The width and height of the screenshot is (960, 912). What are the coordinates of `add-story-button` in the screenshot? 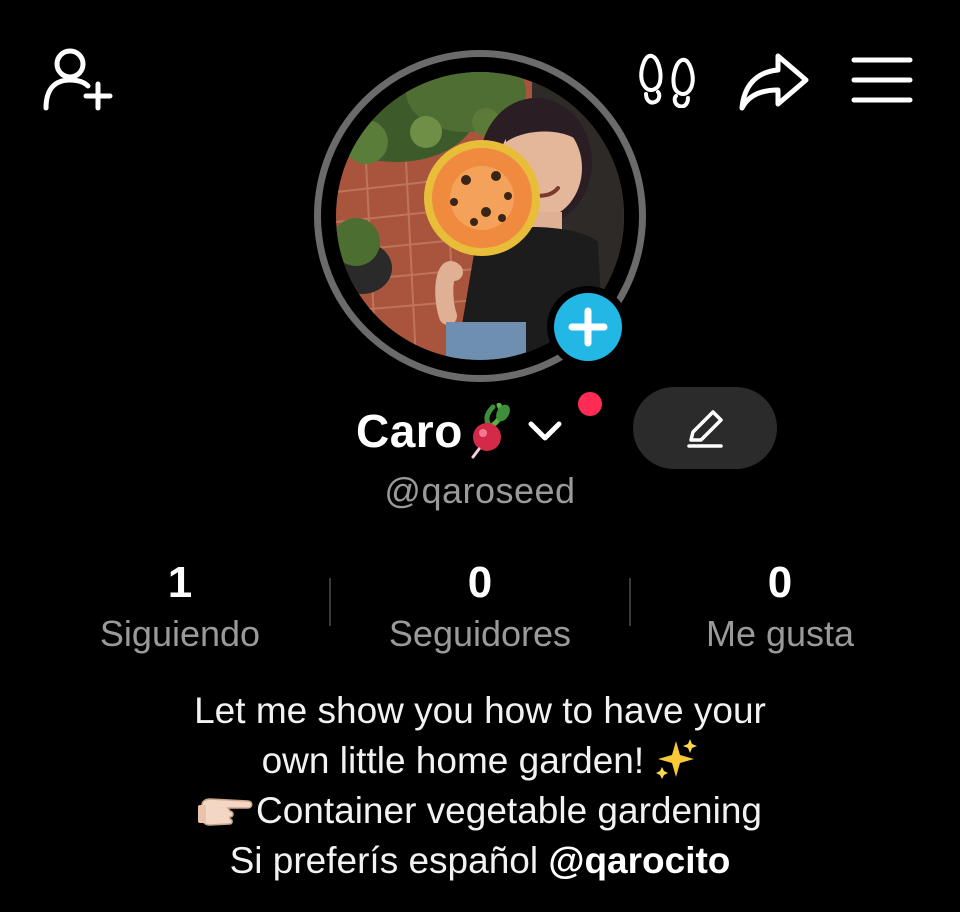 It's located at (588, 327).